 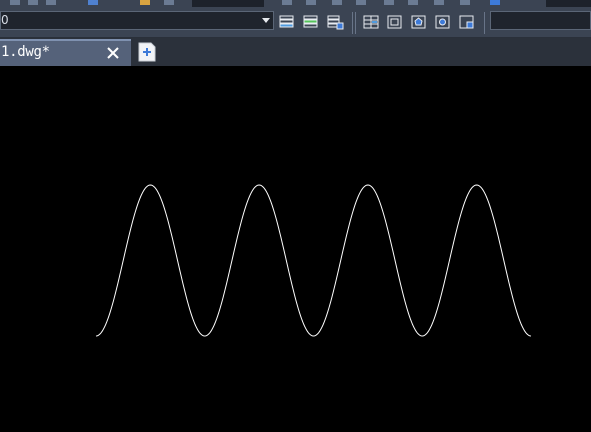 What do you see at coordinates (295, 52) in the screenshot?
I see `document-tab-bar: 1.dwg*` at bounding box center [295, 52].